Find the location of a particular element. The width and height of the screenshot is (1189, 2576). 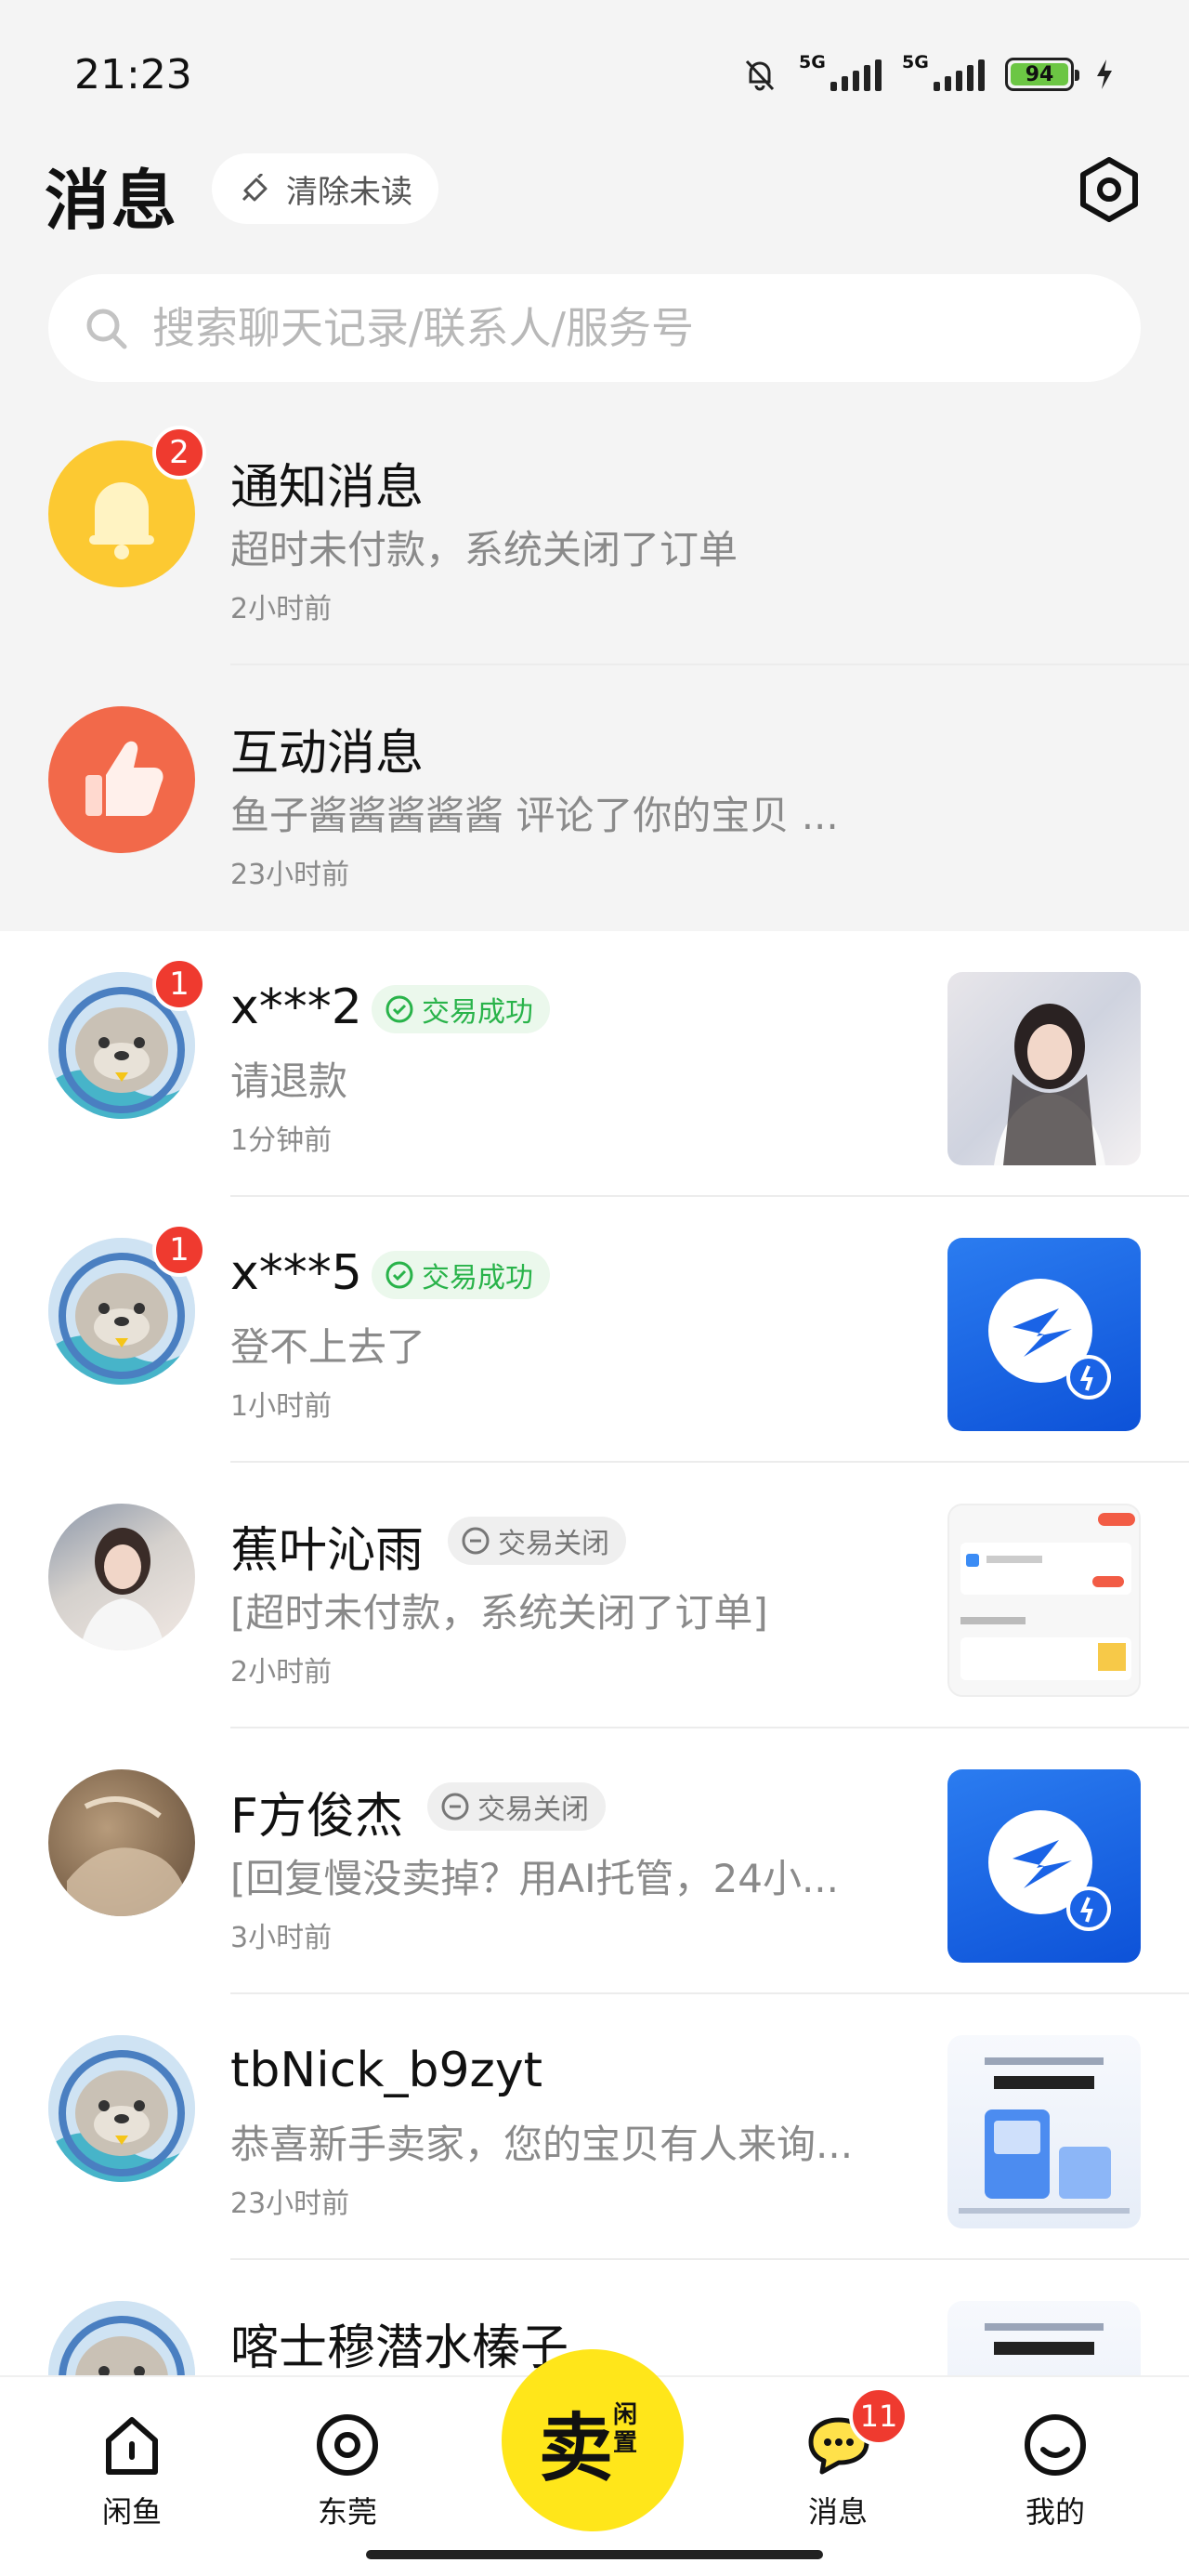

row-preview: 超时未付款，系统关闭了订单 is located at coordinates (484, 549).